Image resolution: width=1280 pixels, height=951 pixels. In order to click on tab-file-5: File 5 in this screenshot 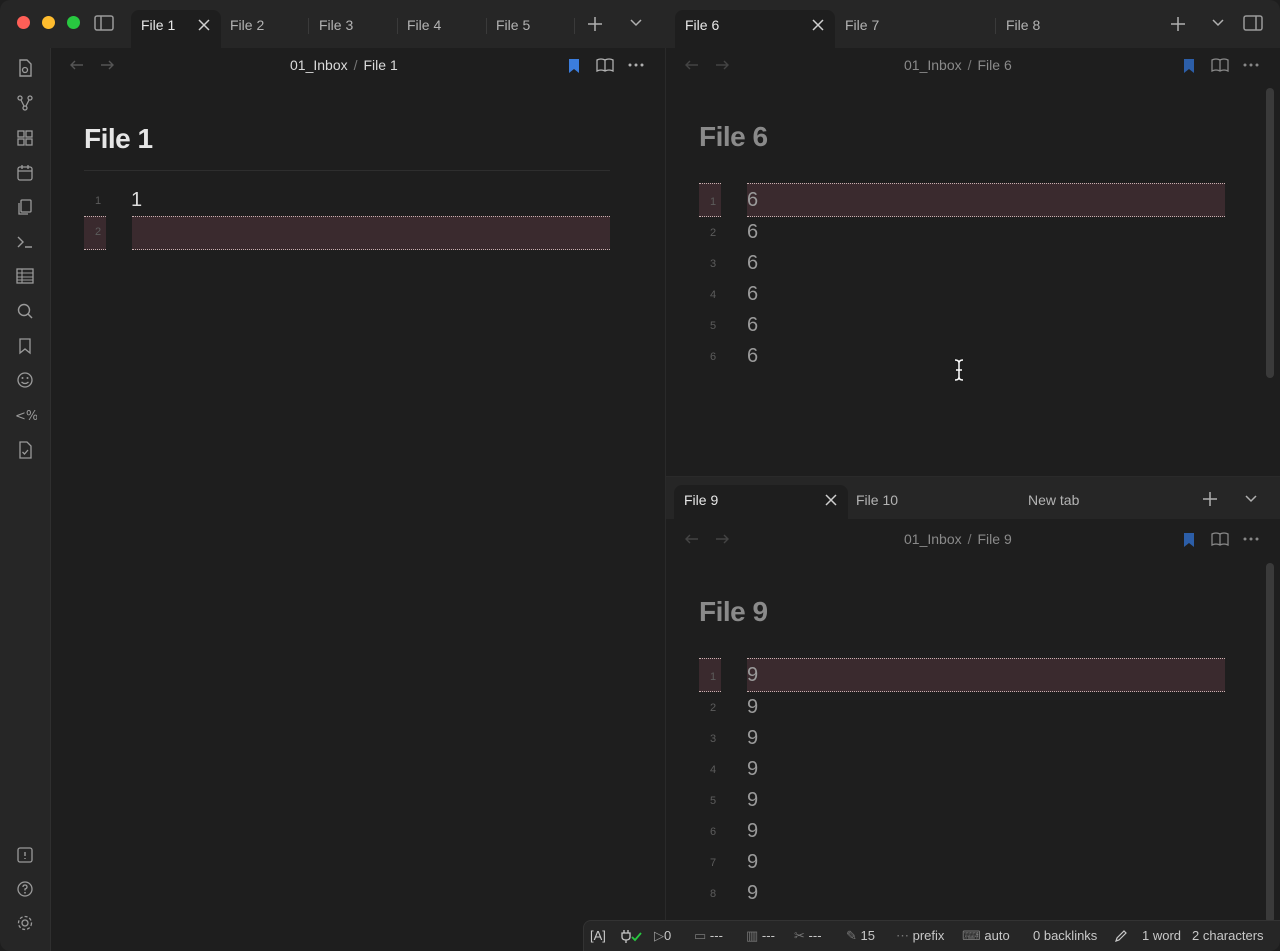, I will do `click(530, 29)`.